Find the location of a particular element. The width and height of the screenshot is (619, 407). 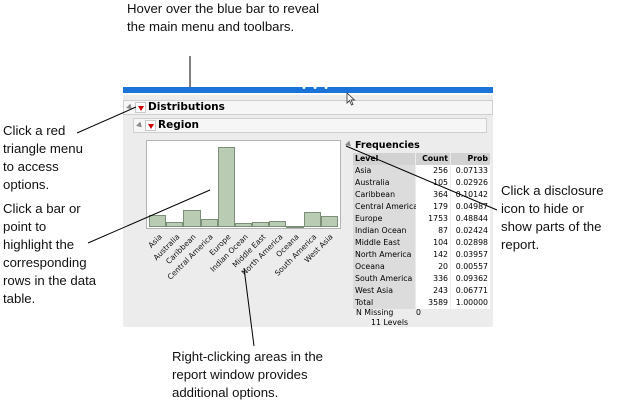

region-title: Region is located at coordinates (179, 125).